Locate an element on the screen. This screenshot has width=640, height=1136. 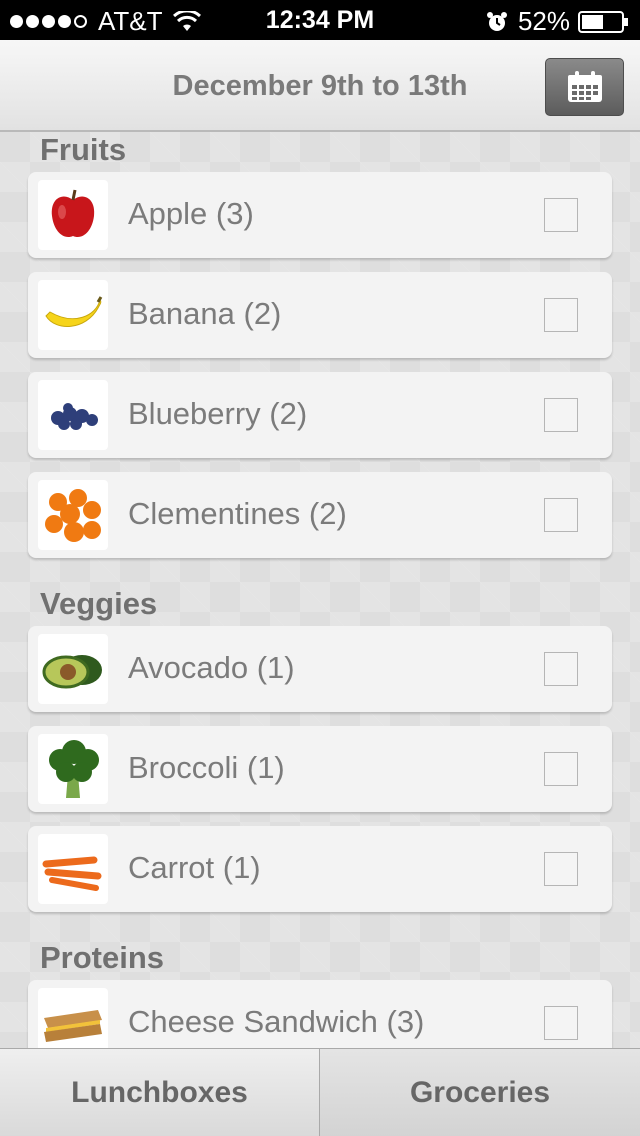
tab-groceries: Groceries is located at coordinates (480, 1092).